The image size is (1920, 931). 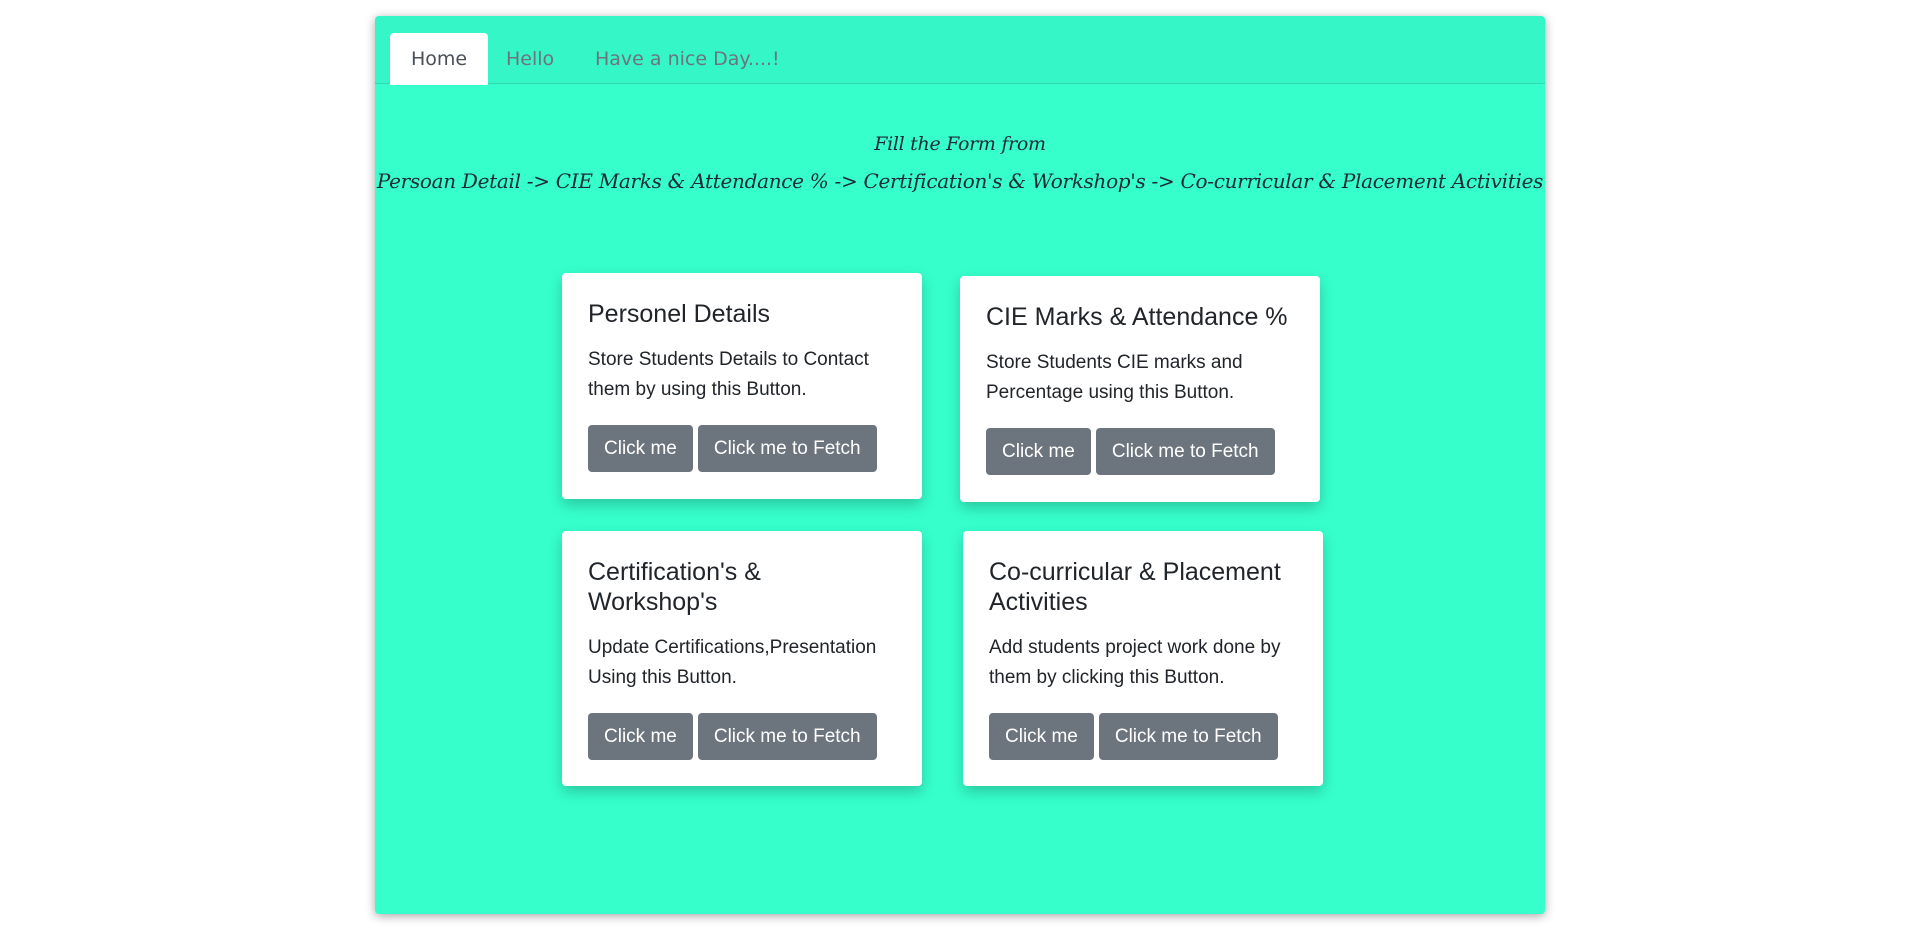 What do you see at coordinates (679, 314) in the screenshot?
I see `card-title: Personel Details` at bounding box center [679, 314].